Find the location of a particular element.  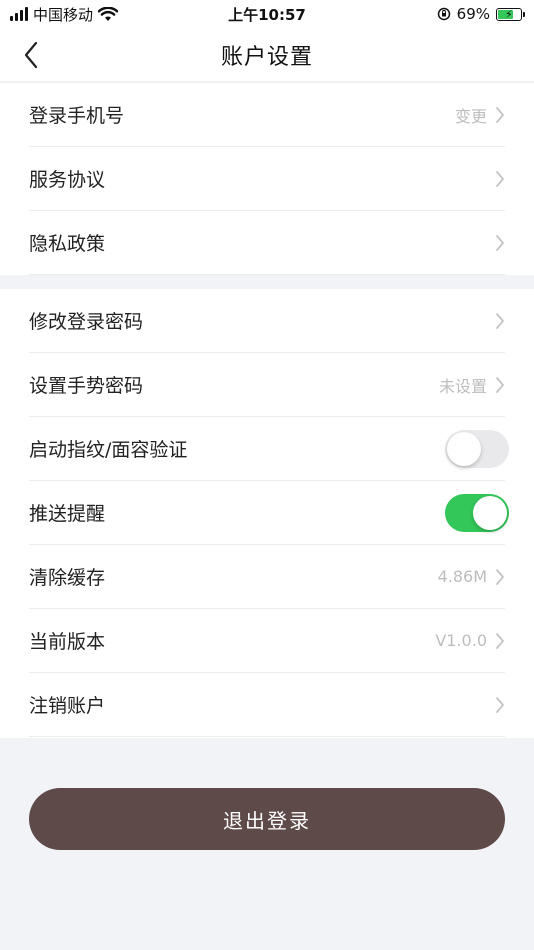

signal-icon is located at coordinates (19, 14).